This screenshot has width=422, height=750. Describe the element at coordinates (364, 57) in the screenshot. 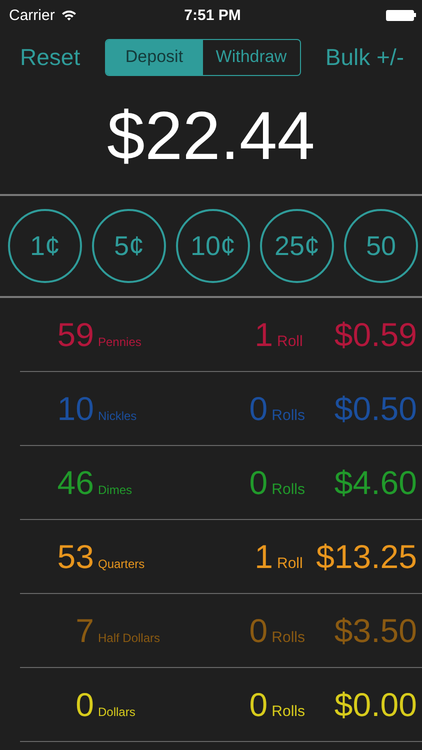

I see `bulk-button: Bulk +/-` at that location.